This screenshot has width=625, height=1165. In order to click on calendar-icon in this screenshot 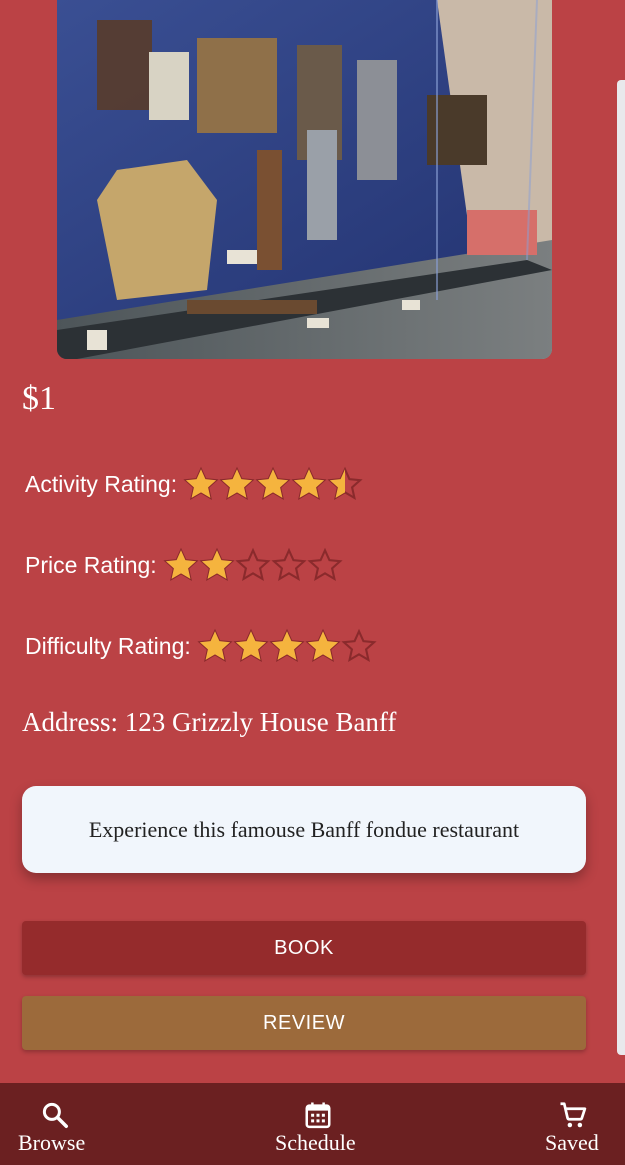, I will do `click(318, 1115)`.